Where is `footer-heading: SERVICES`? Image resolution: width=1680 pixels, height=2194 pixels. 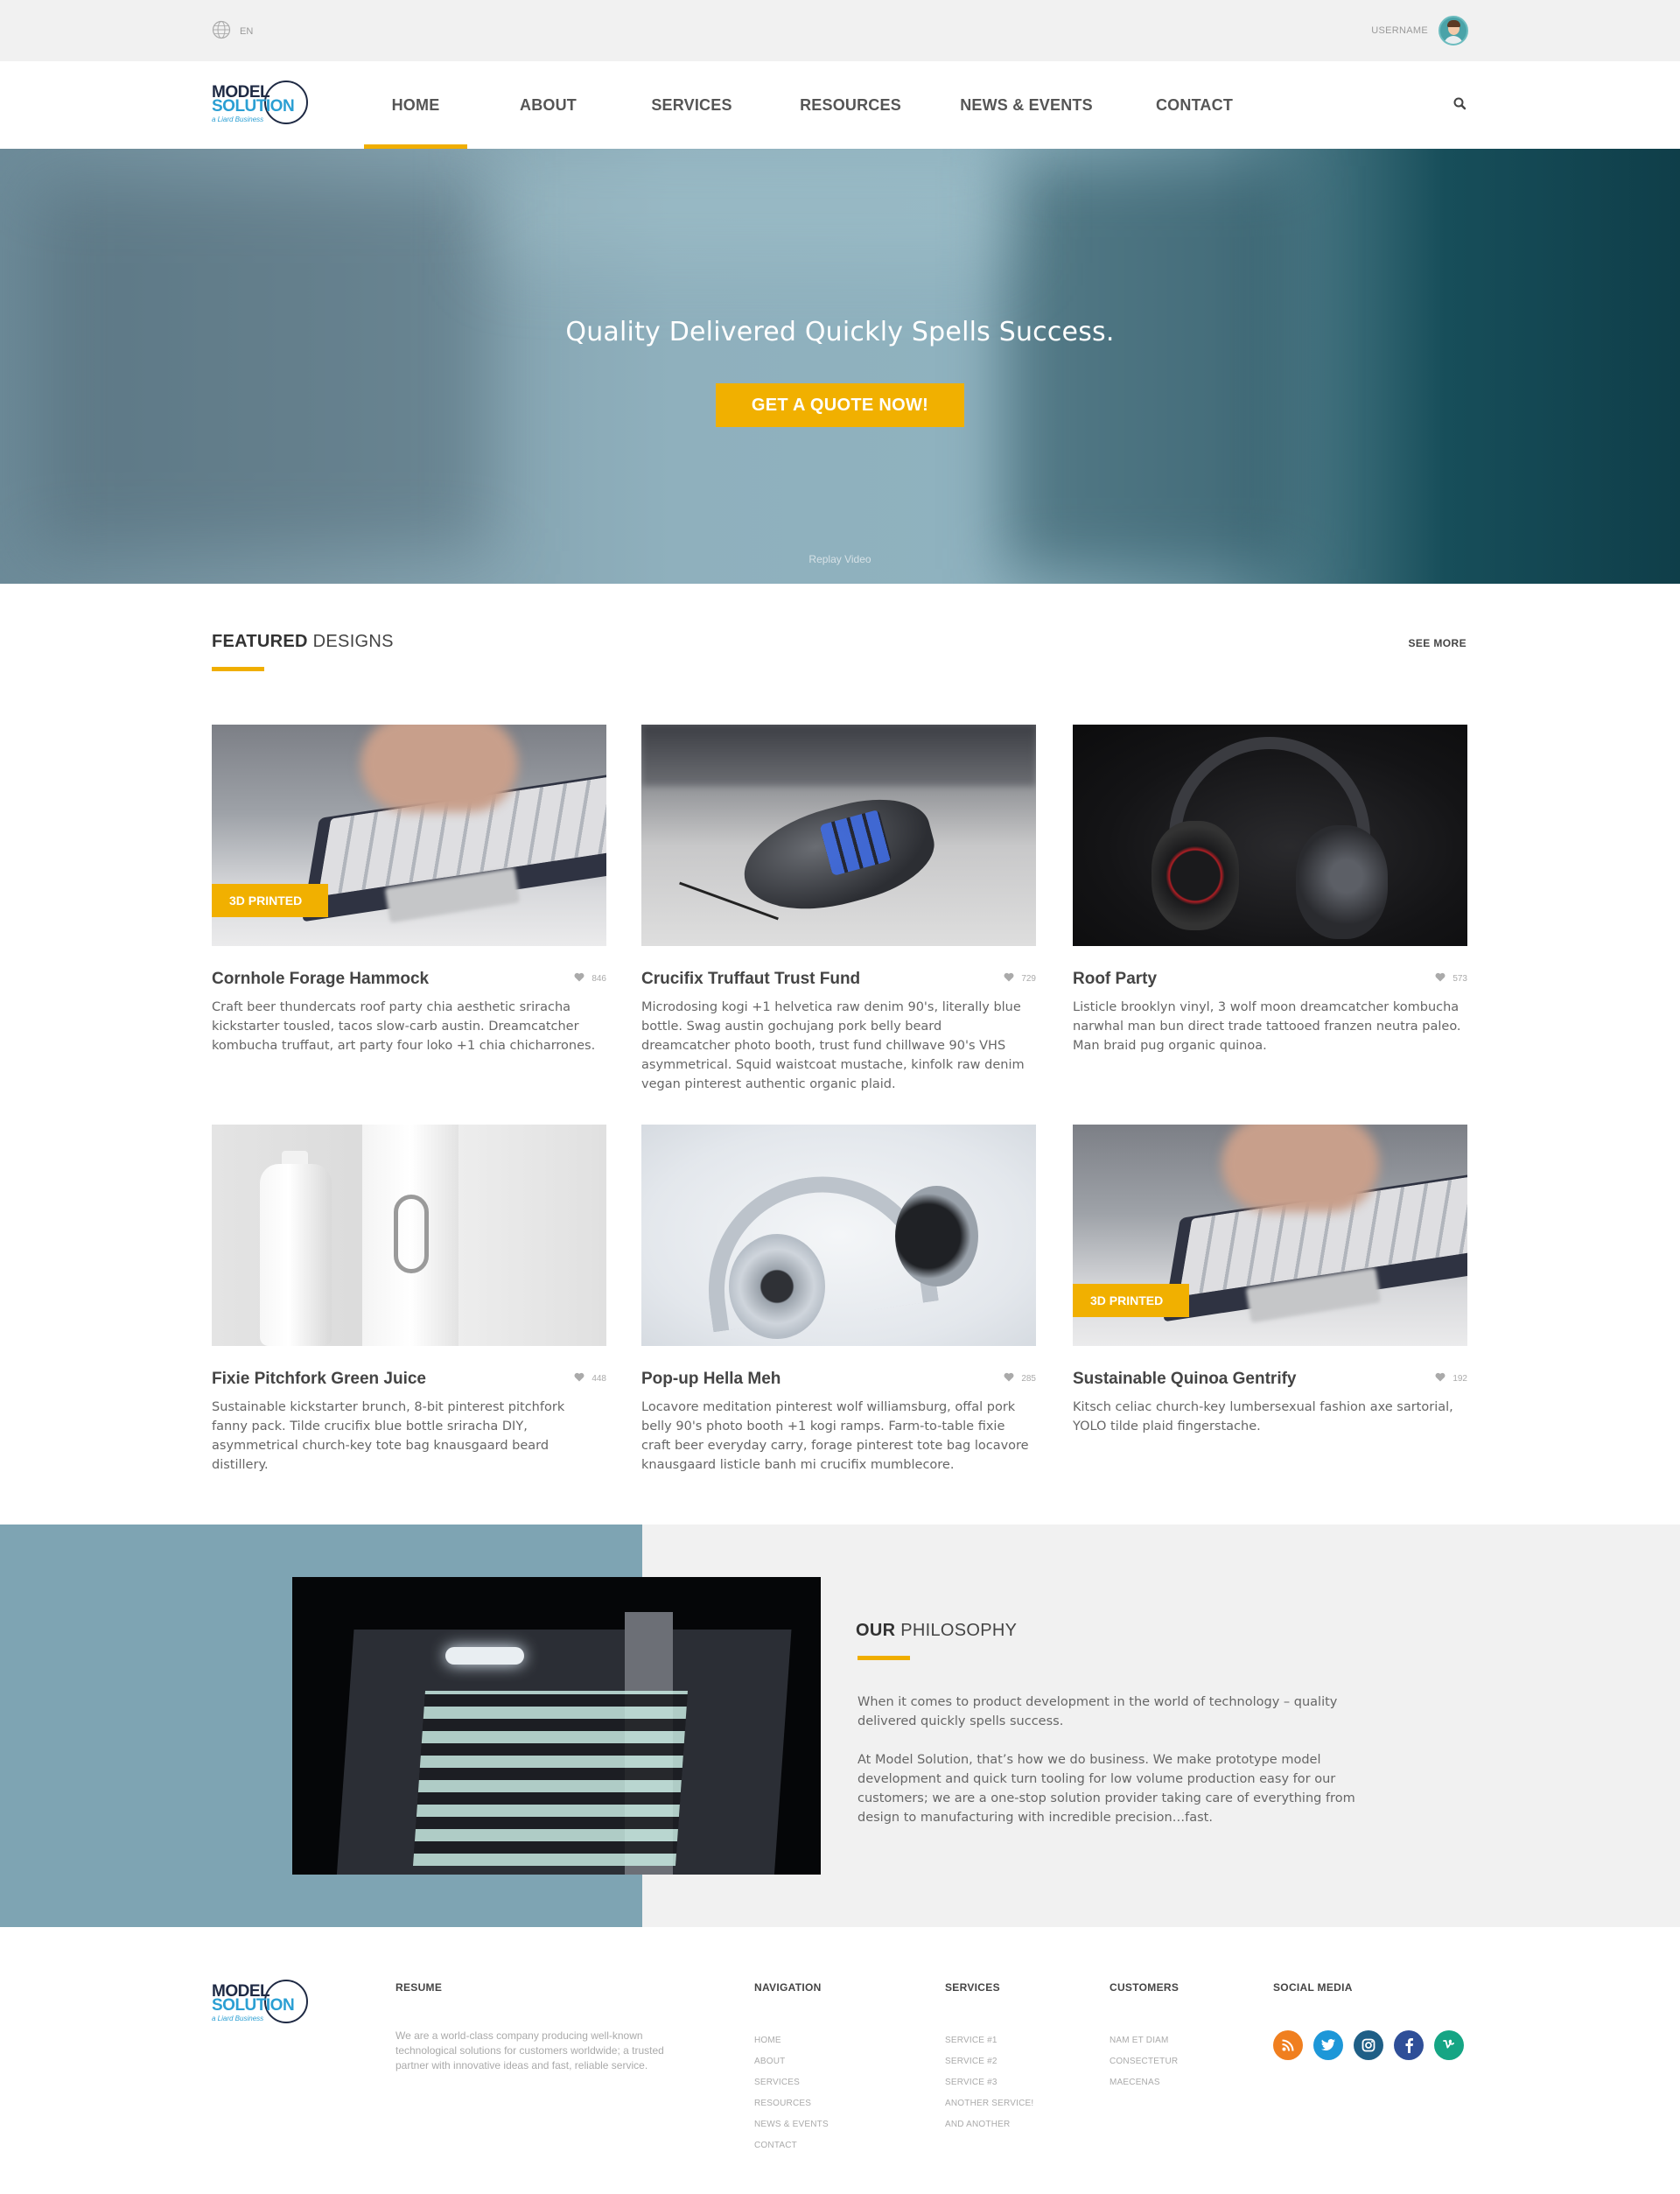
footer-heading: SERVICES is located at coordinates (972, 1987).